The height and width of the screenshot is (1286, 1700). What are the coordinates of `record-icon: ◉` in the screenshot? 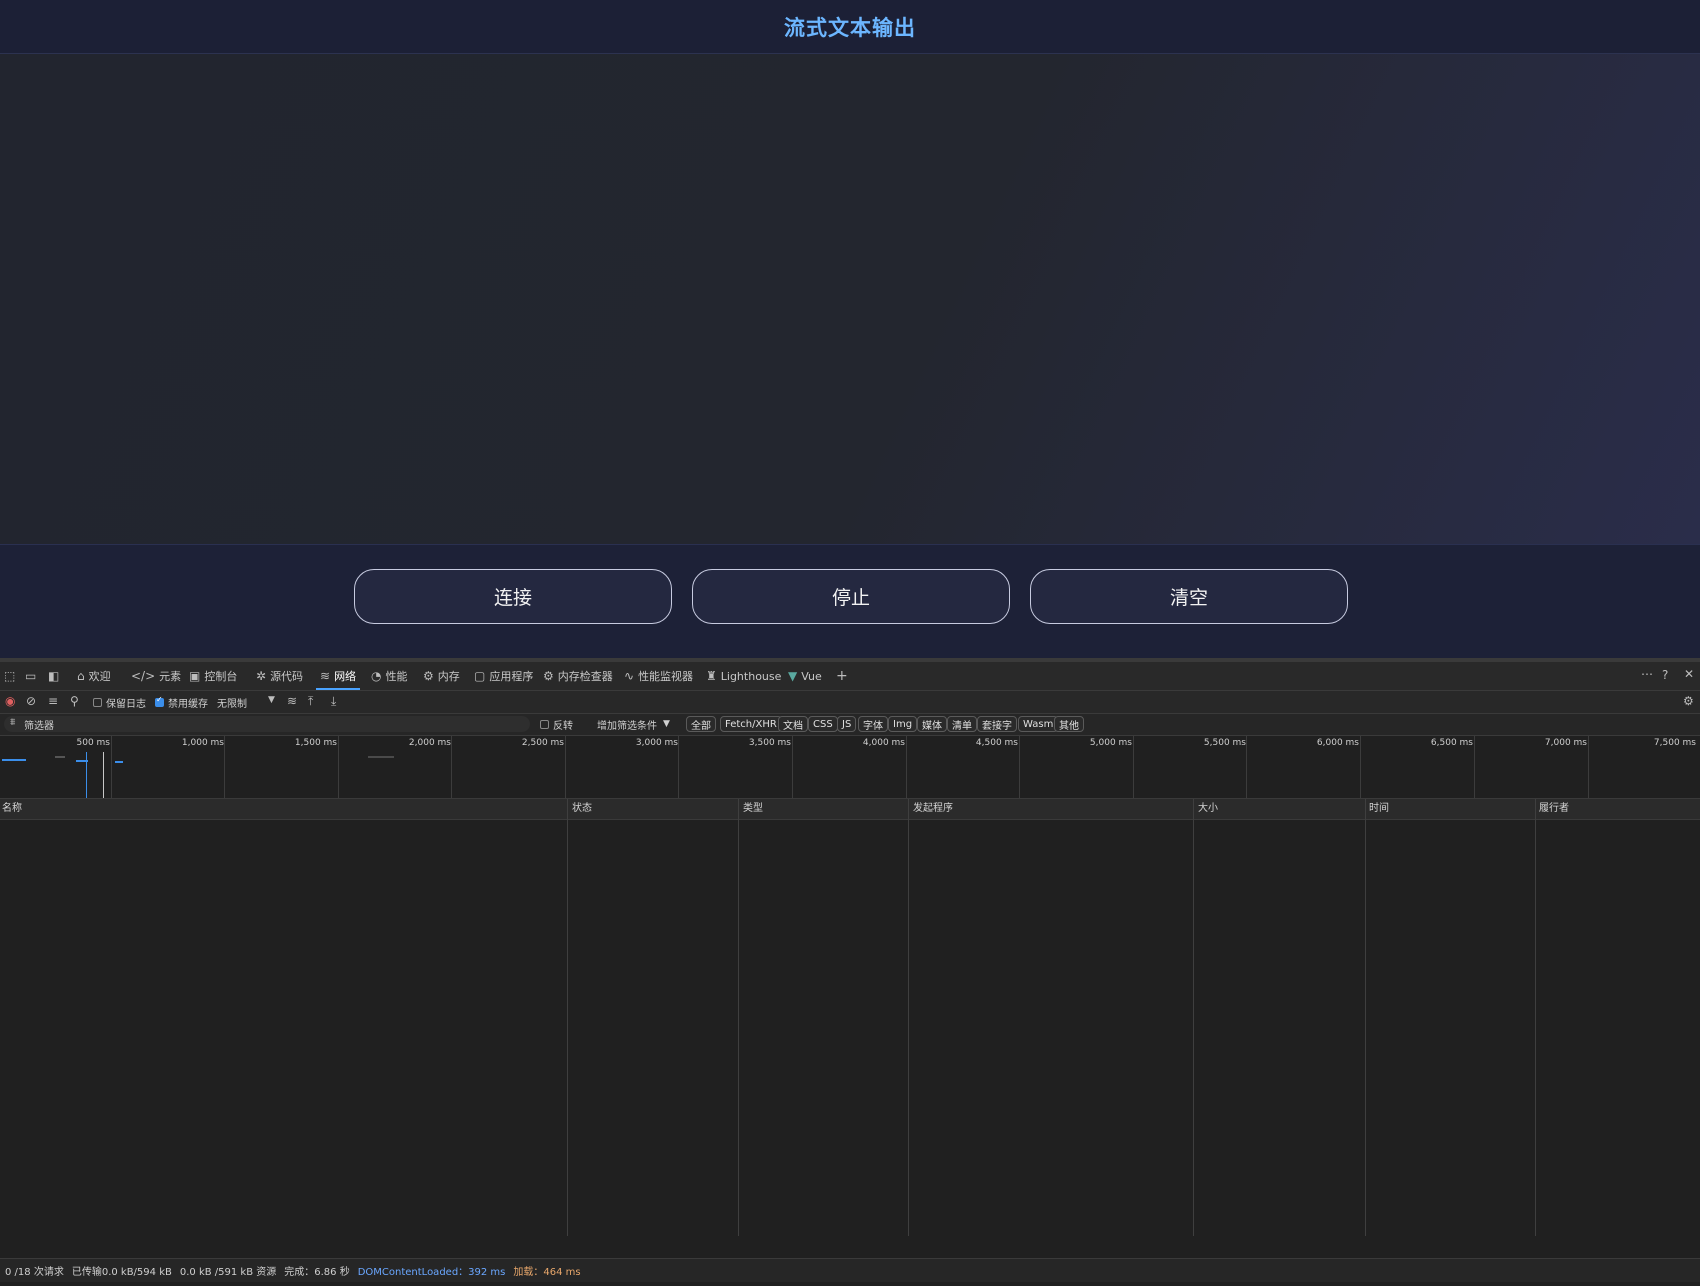 It's located at (10, 701).